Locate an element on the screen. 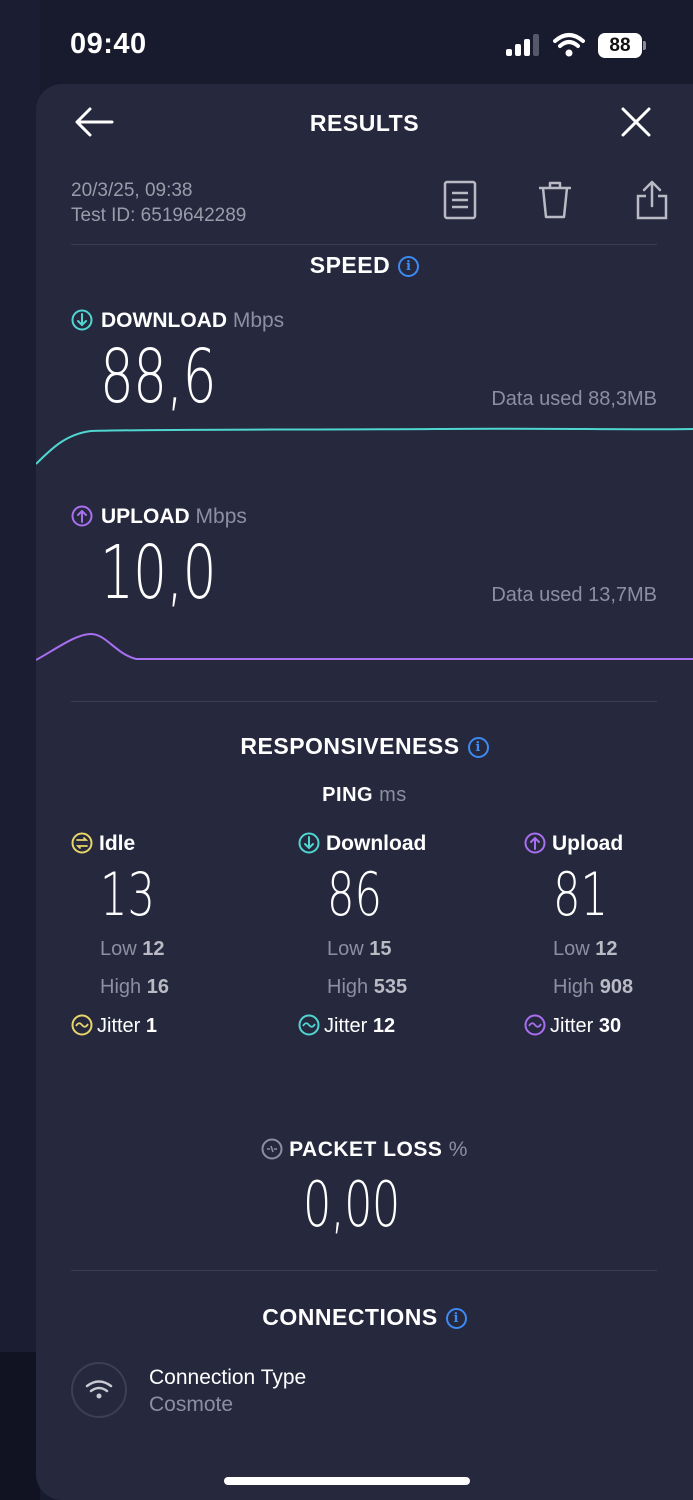 Image resolution: width=693 pixels, height=1500 pixels. upload-low-value: 12 is located at coordinates (606, 949).